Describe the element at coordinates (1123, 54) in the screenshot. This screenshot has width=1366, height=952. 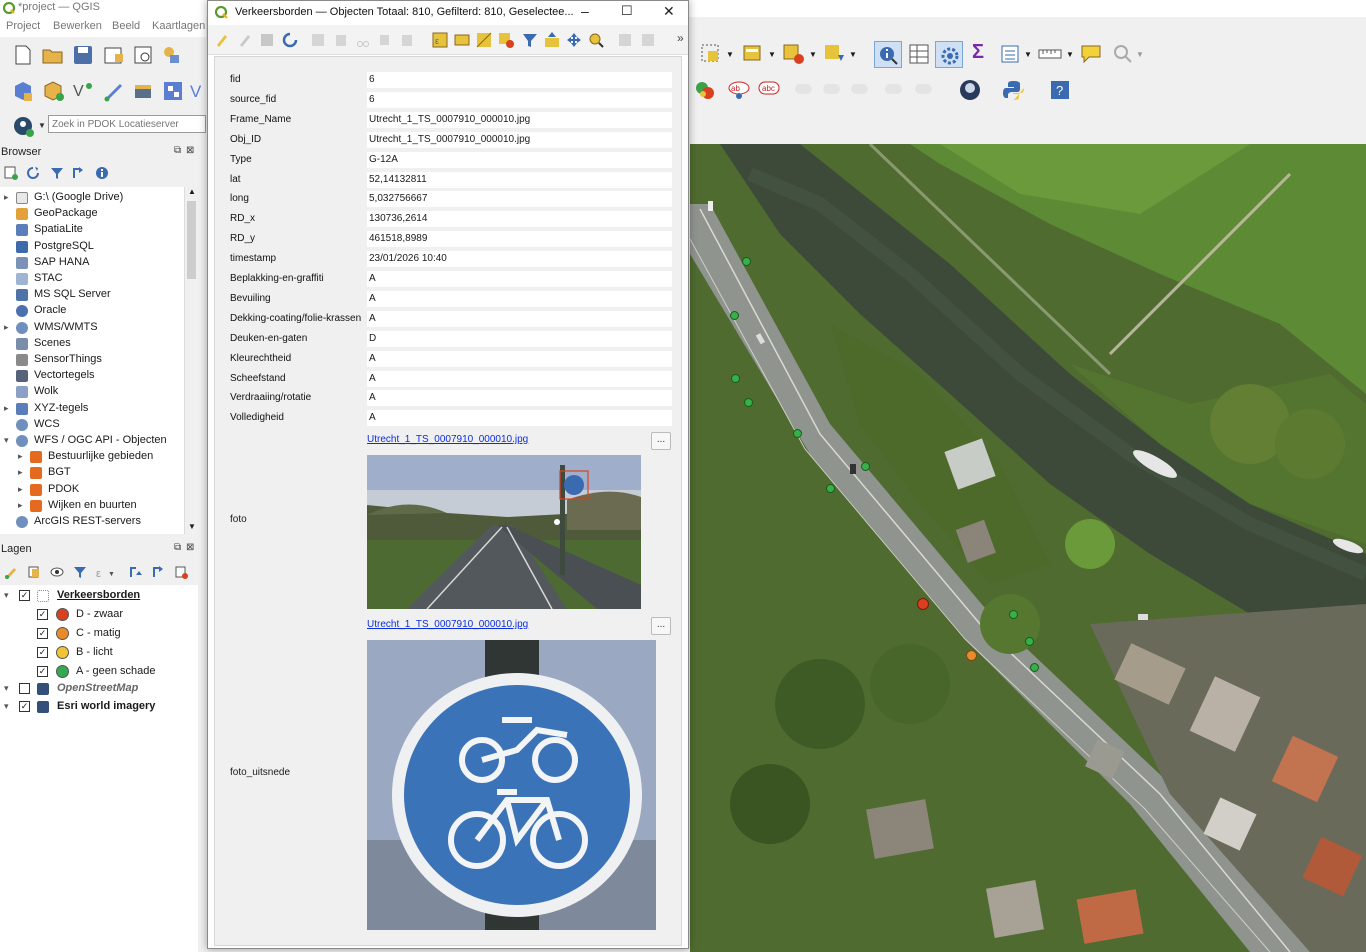
I see `search-icon` at that location.